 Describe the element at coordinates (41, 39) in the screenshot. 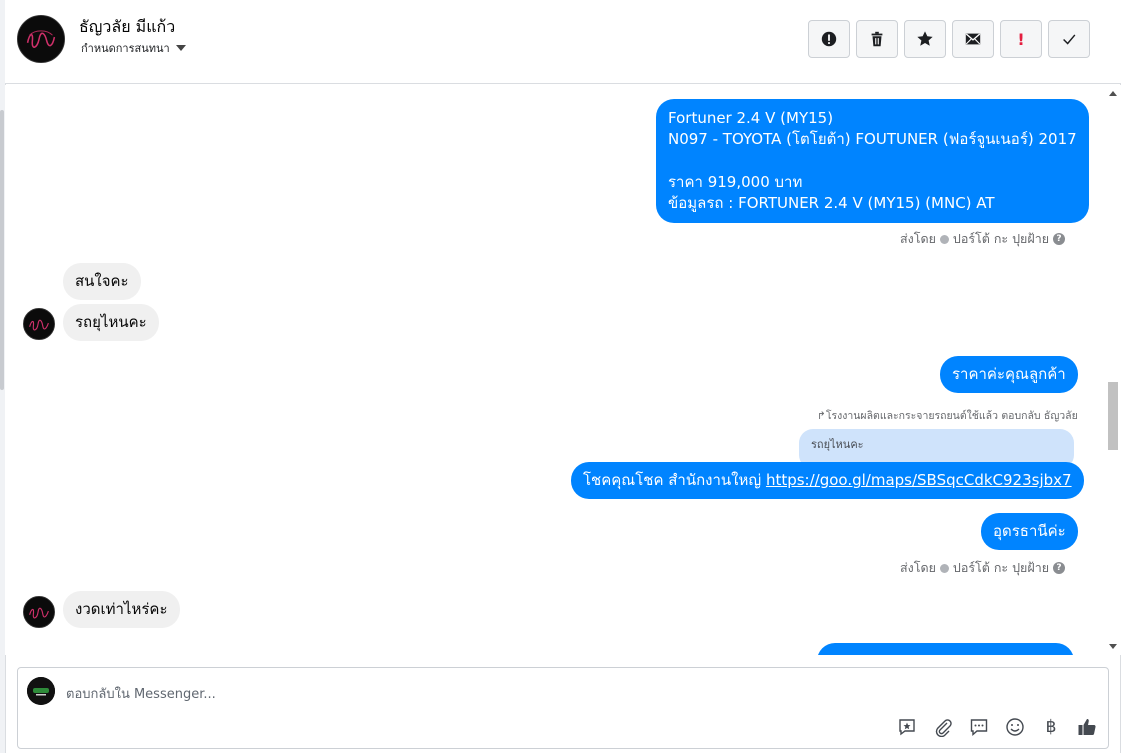

I see `contact-avatar` at that location.